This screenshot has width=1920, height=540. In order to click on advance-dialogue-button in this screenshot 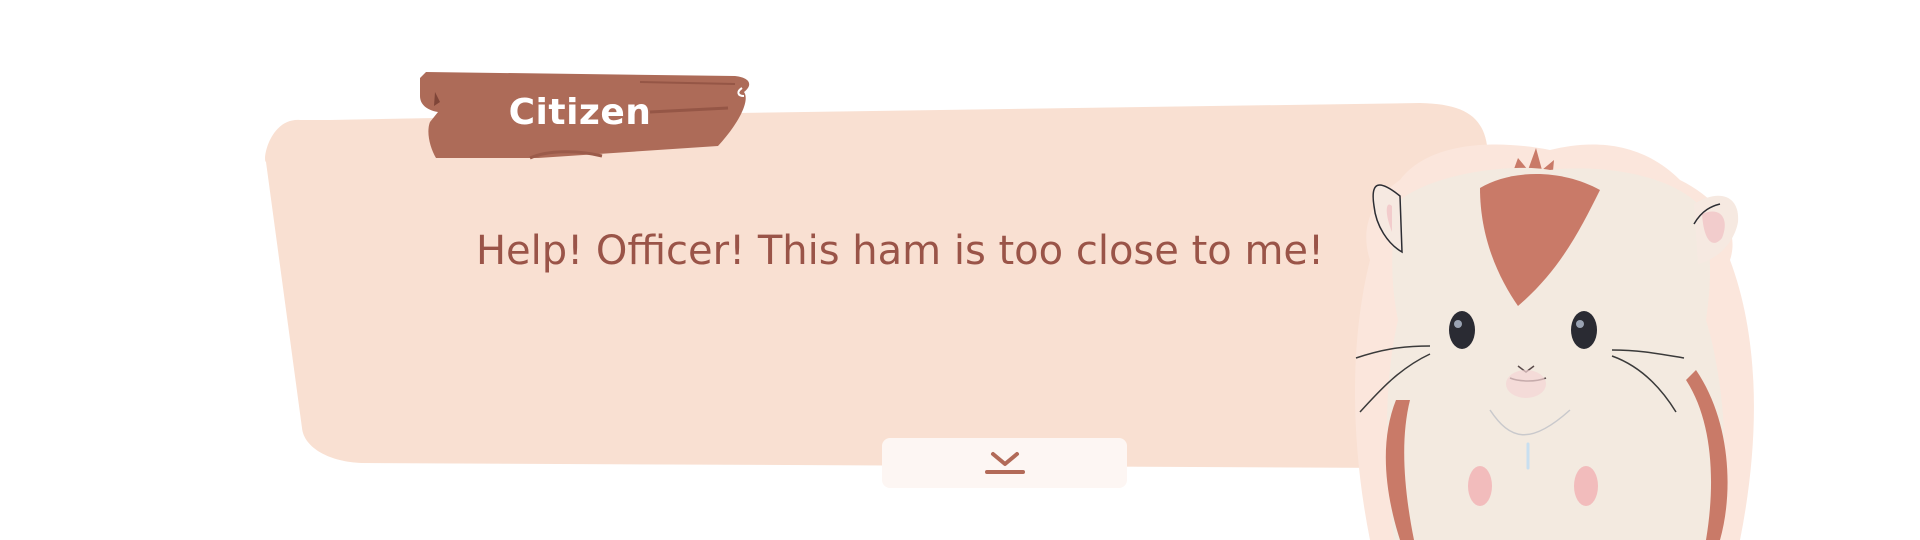, I will do `click(1004, 463)`.